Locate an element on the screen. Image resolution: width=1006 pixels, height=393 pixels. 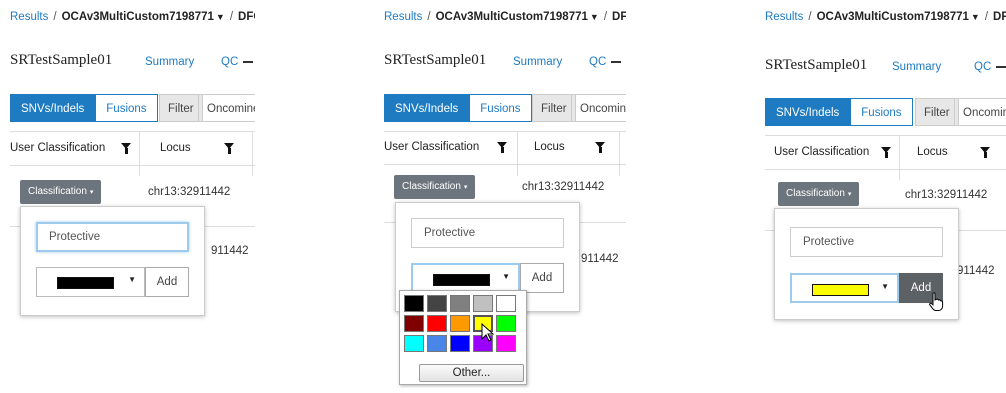
breadcrumb: Results / OCAv3MultiCustom7198771▼ / DFO is located at coordinates (505, 17).